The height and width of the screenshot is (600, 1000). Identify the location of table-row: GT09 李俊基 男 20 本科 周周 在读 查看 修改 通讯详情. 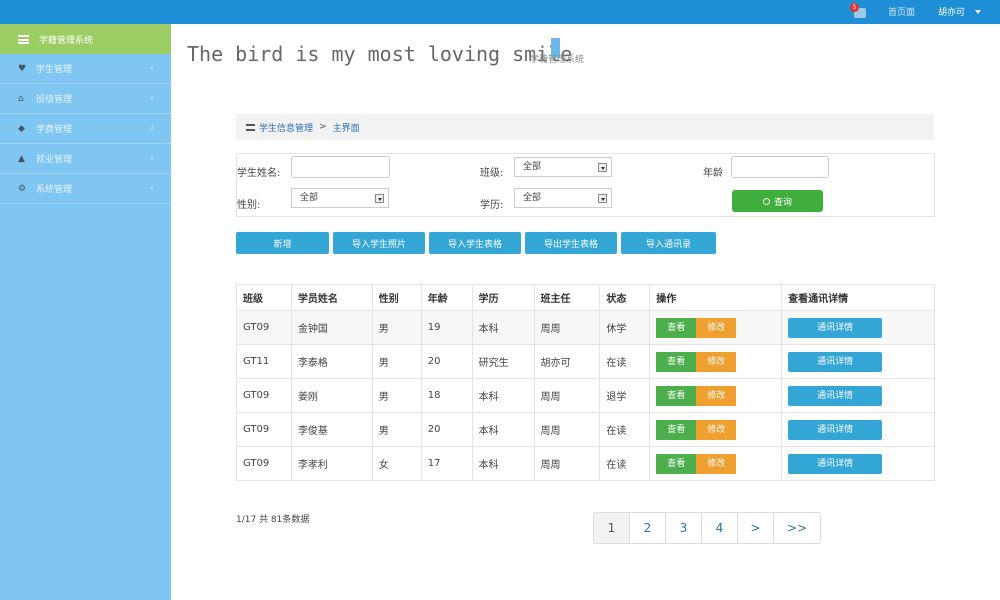
(585, 429).